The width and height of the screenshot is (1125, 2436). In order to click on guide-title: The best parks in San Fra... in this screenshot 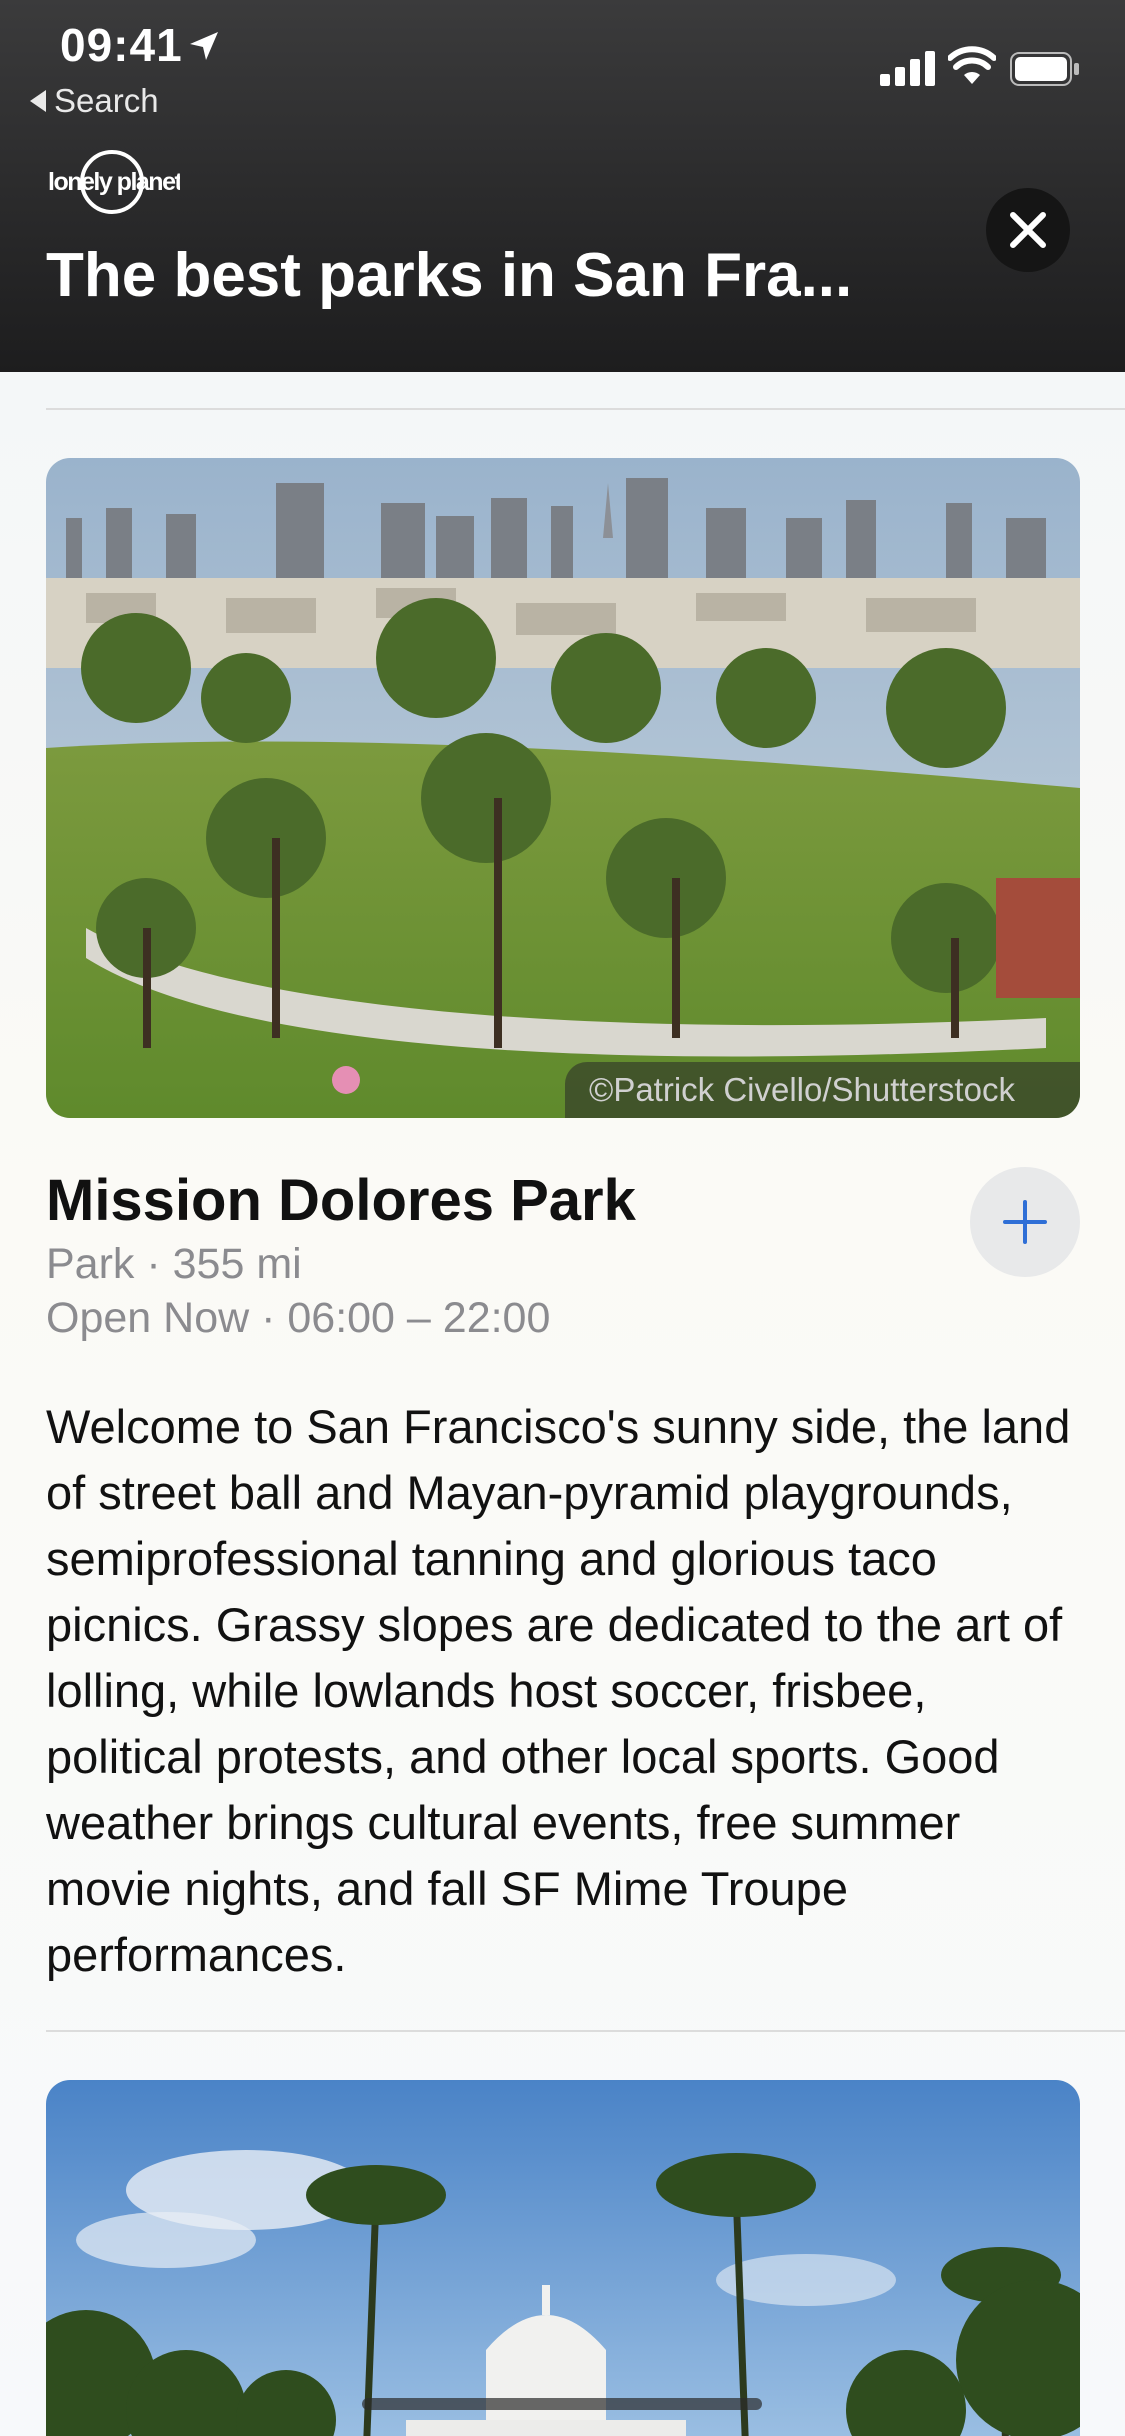, I will do `click(449, 275)`.